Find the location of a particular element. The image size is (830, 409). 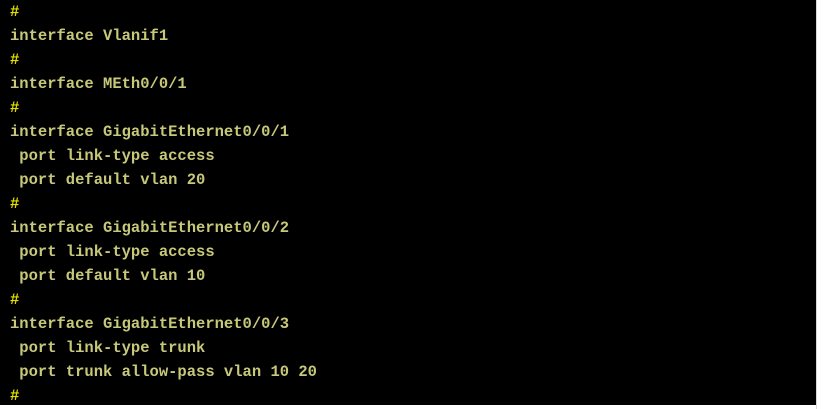

config-line: port default vlan 10 is located at coordinates (108, 276).